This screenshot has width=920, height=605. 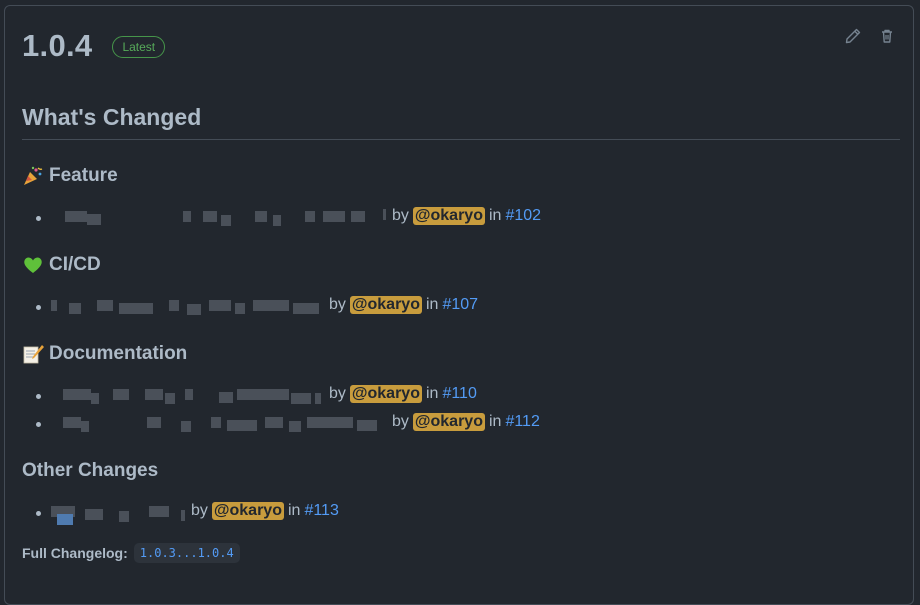 I want to click on list-item: by @okaryo in #102, so click(x=301, y=216).